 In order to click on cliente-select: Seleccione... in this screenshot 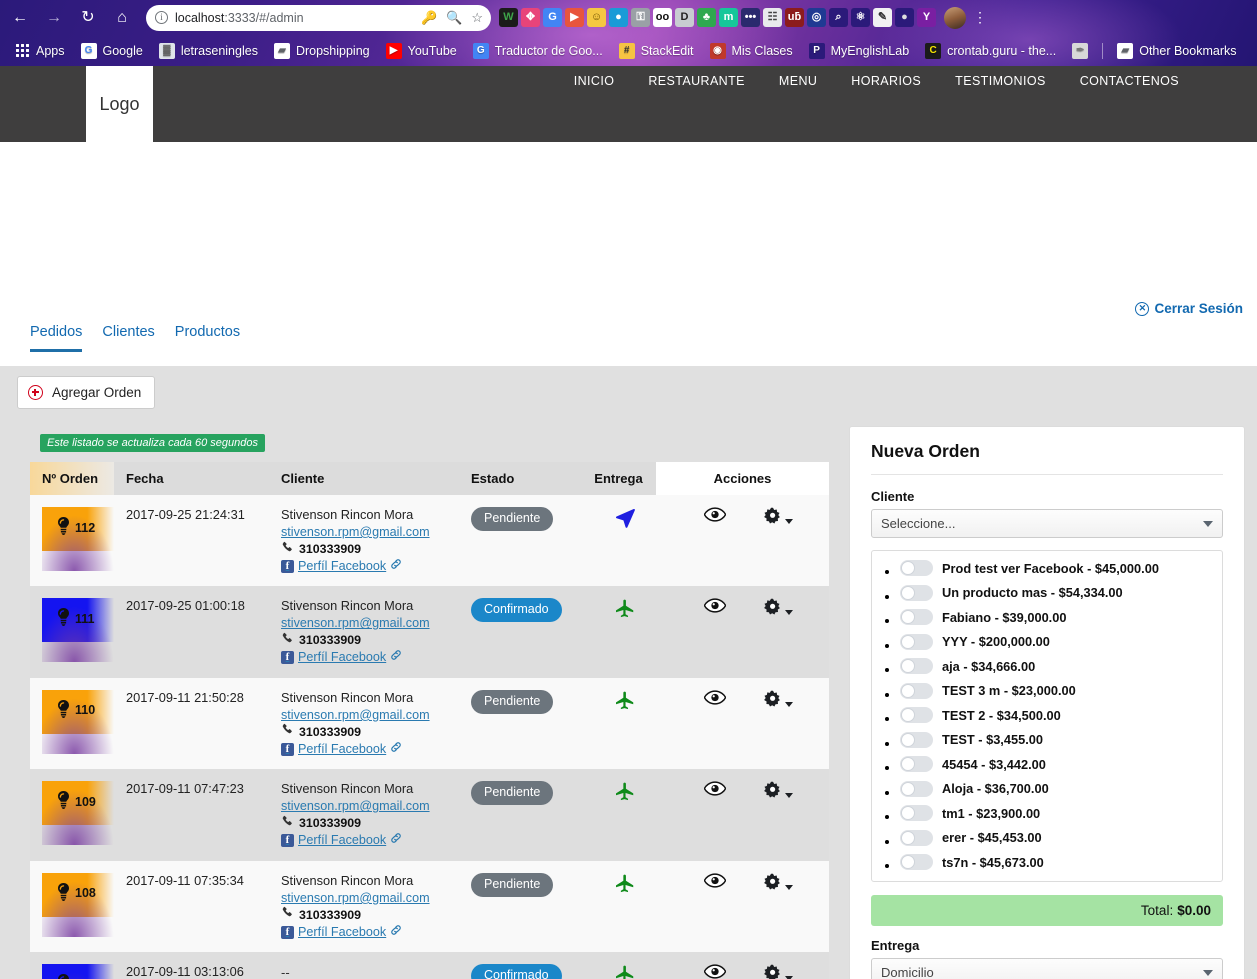, I will do `click(1047, 523)`.